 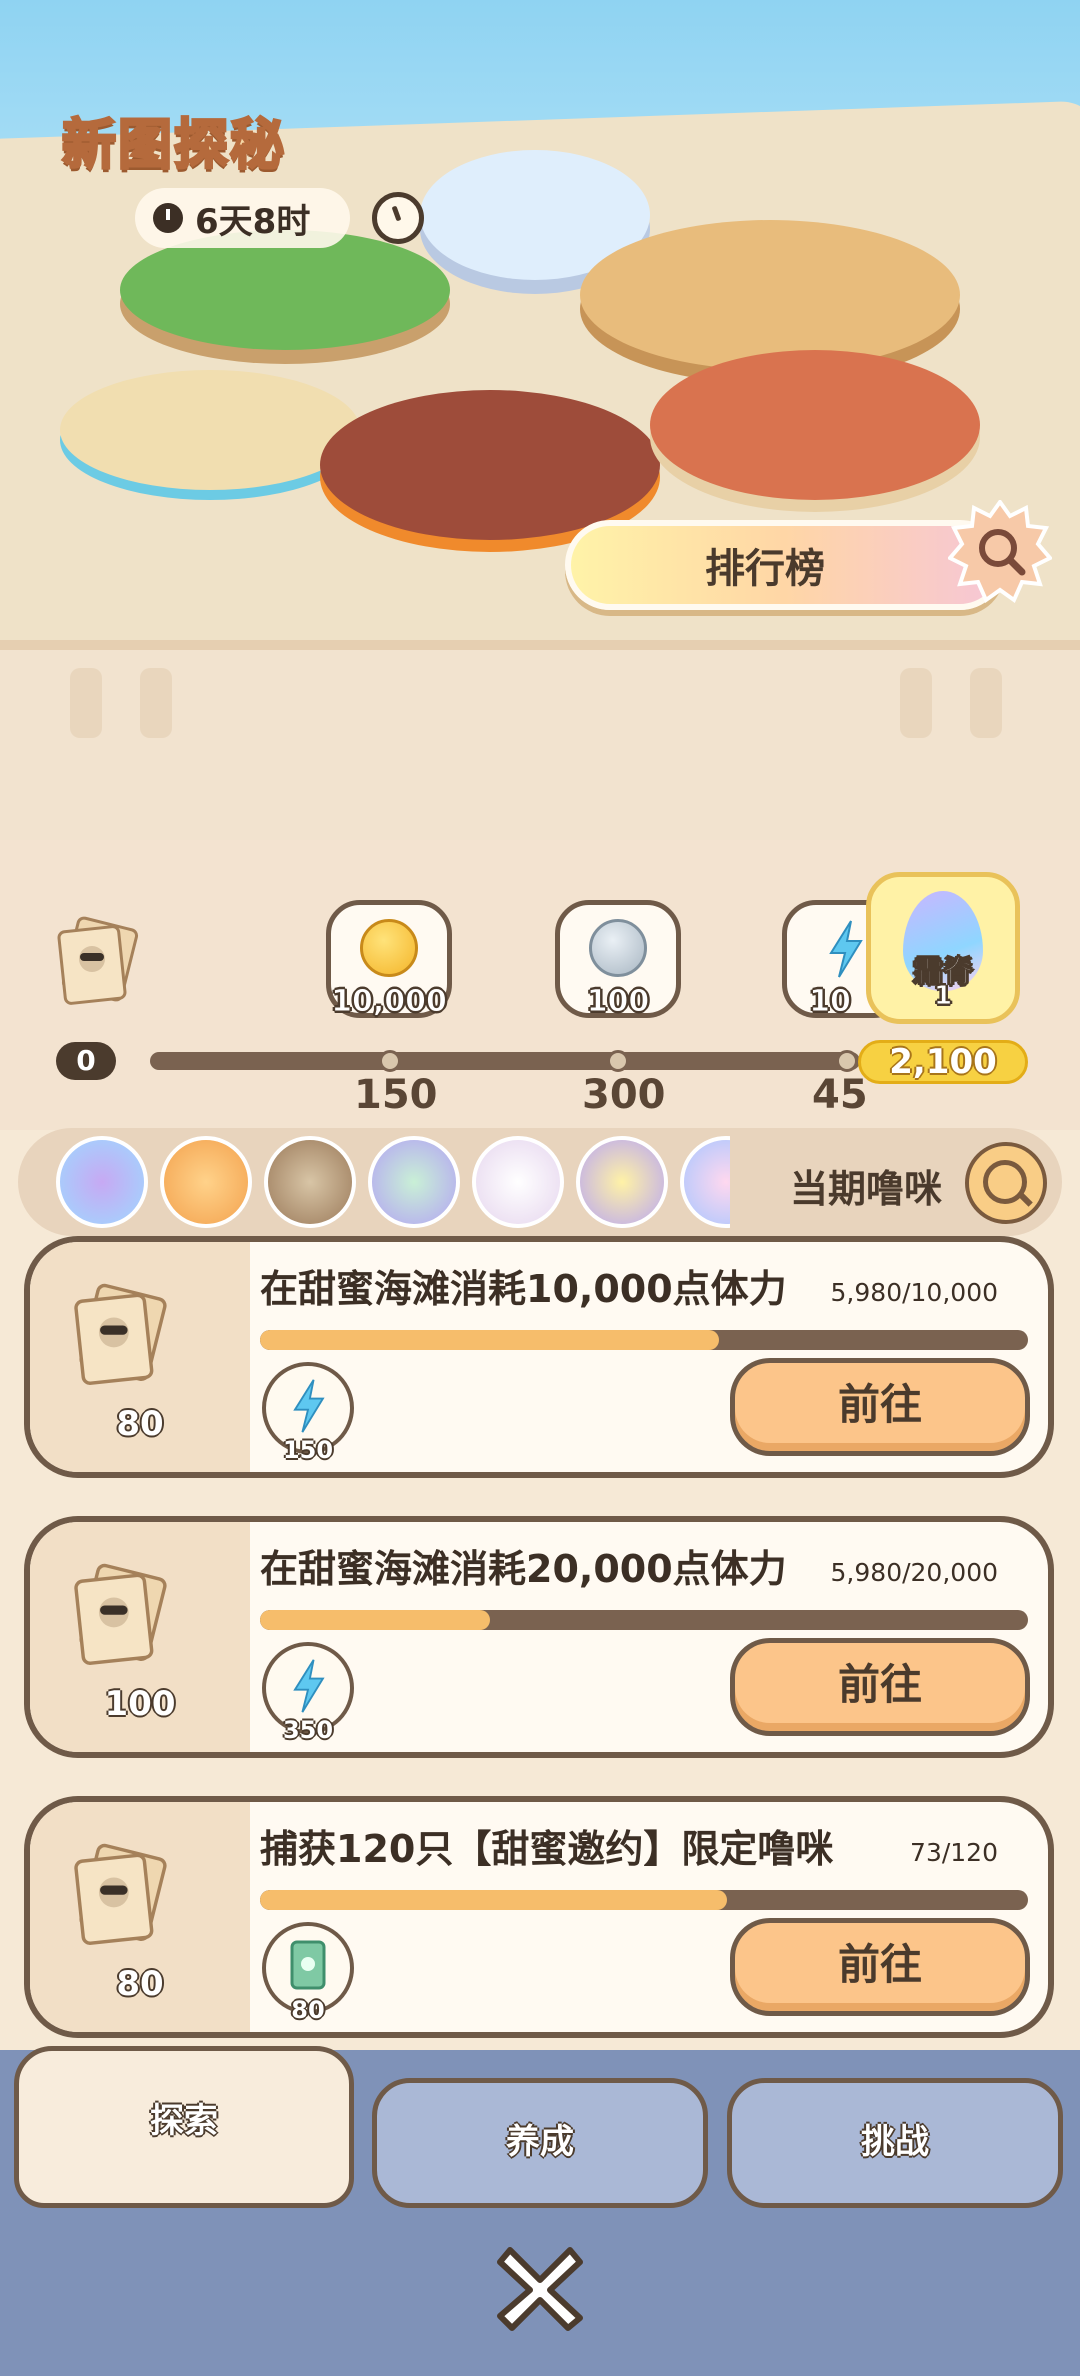 I want to click on clock-icon, so click(x=168, y=218).